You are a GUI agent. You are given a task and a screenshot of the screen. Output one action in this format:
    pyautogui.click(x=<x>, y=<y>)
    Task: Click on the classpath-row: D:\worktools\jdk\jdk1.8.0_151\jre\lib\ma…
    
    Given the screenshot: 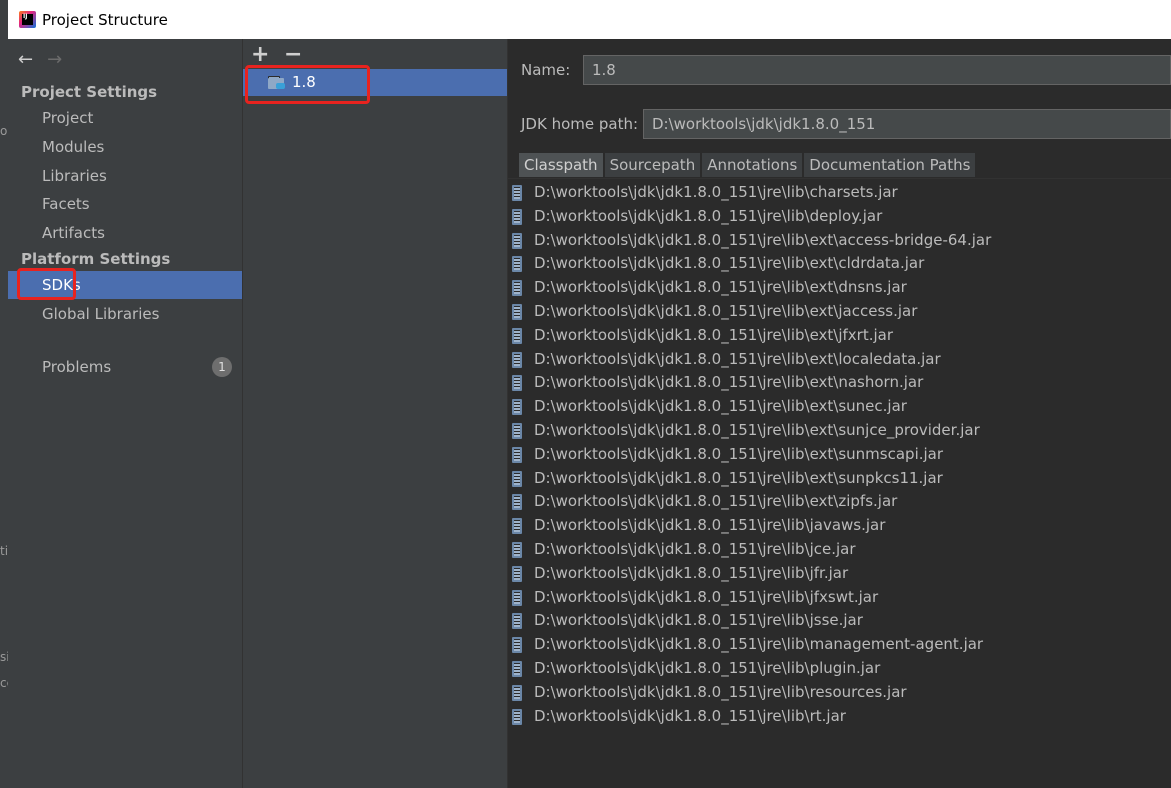 What is the action you would take?
    pyautogui.click(x=839, y=646)
    